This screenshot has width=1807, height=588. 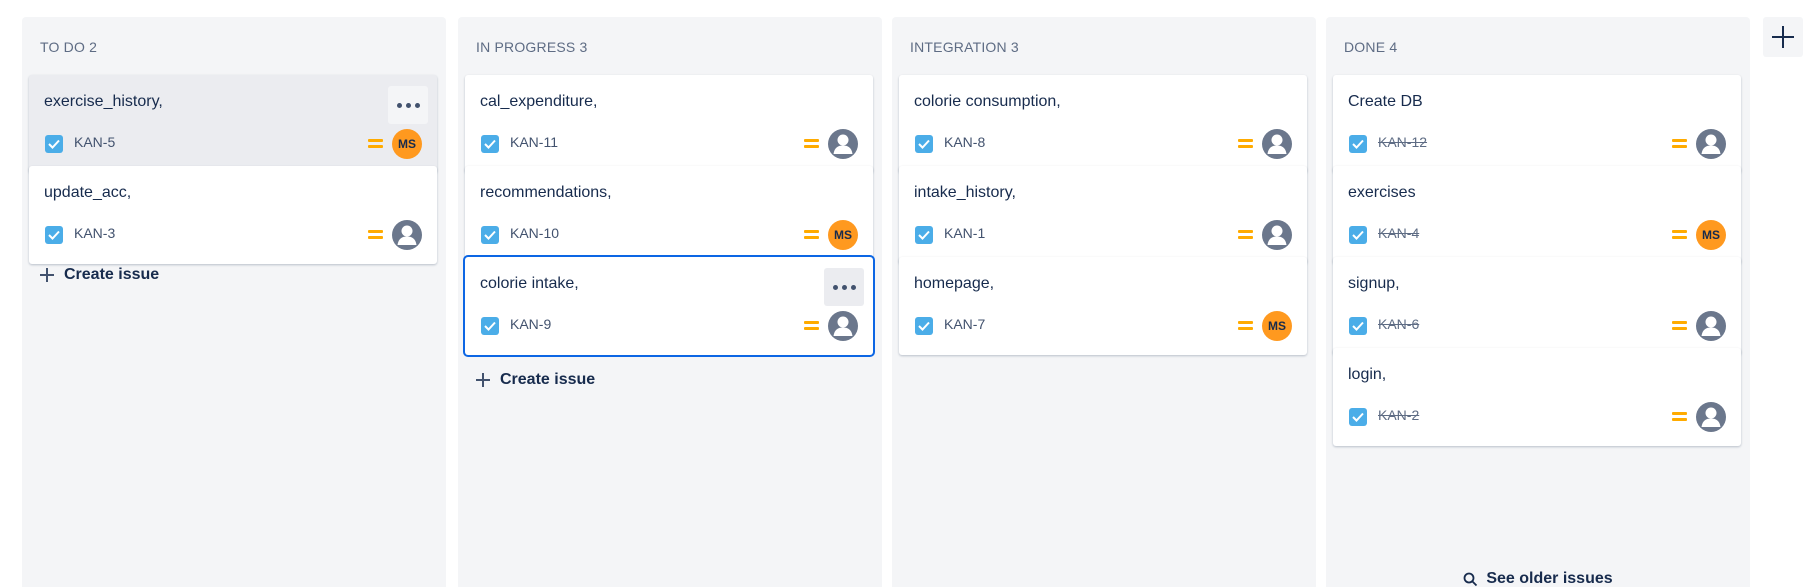 I want to click on issue-card: colorie intake, KAN-9, so click(x=669, y=306).